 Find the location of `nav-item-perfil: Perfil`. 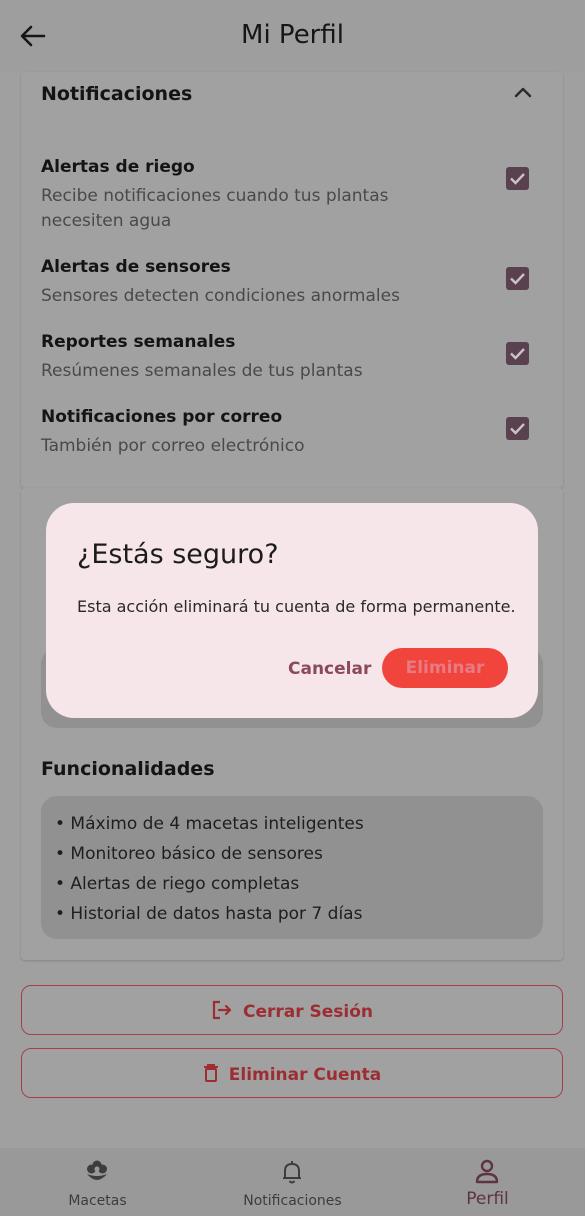

nav-item-perfil: Perfil is located at coordinates (487, 1182).